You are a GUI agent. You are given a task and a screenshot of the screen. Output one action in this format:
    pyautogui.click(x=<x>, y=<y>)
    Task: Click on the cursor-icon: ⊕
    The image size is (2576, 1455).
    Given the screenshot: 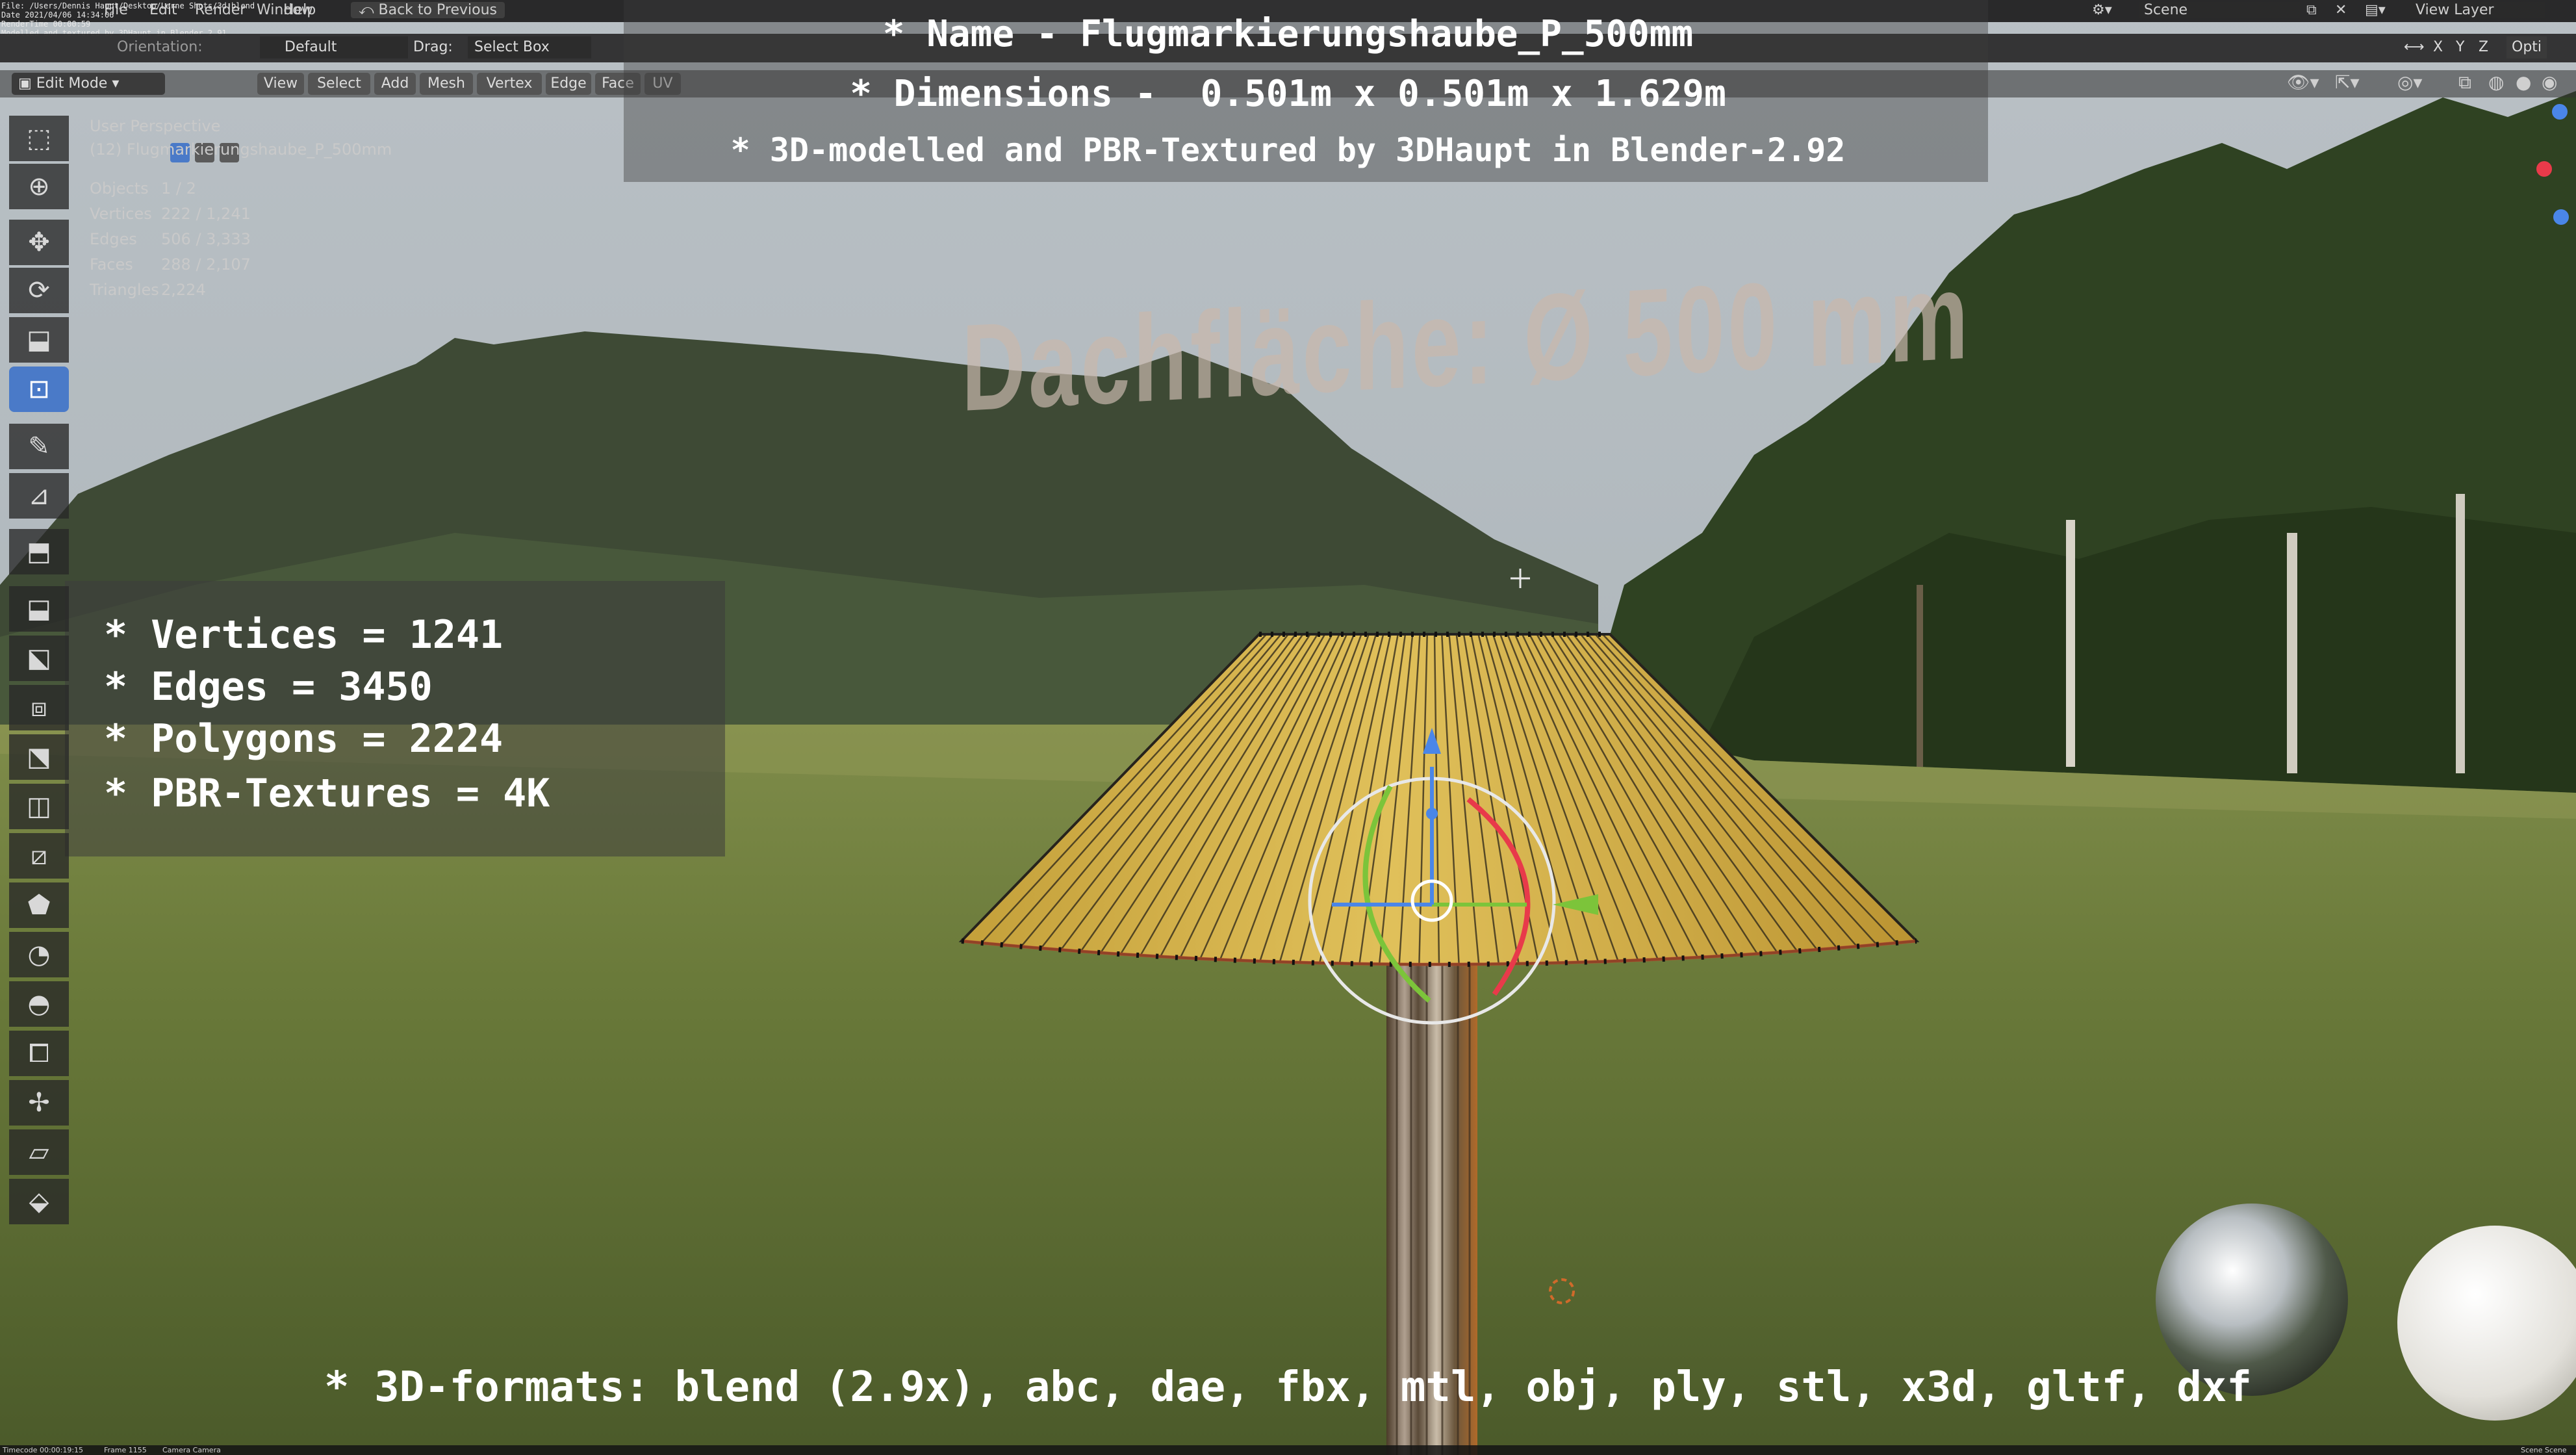 What is the action you would take?
    pyautogui.click(x=39, y=186)
    